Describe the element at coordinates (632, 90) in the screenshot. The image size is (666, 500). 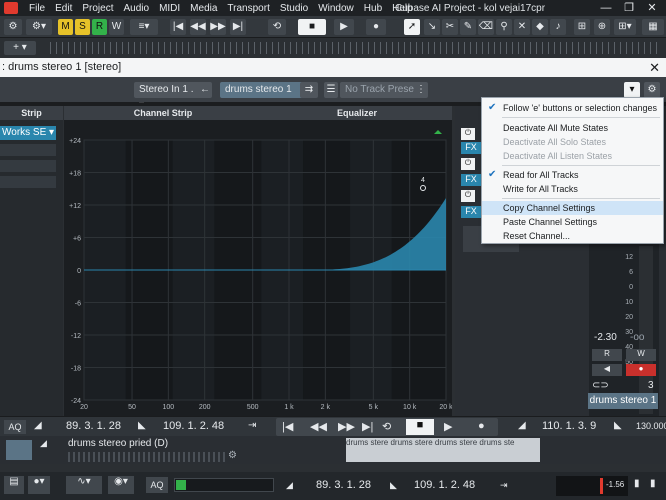
I see `functions-menu-button: ▾` at that location.